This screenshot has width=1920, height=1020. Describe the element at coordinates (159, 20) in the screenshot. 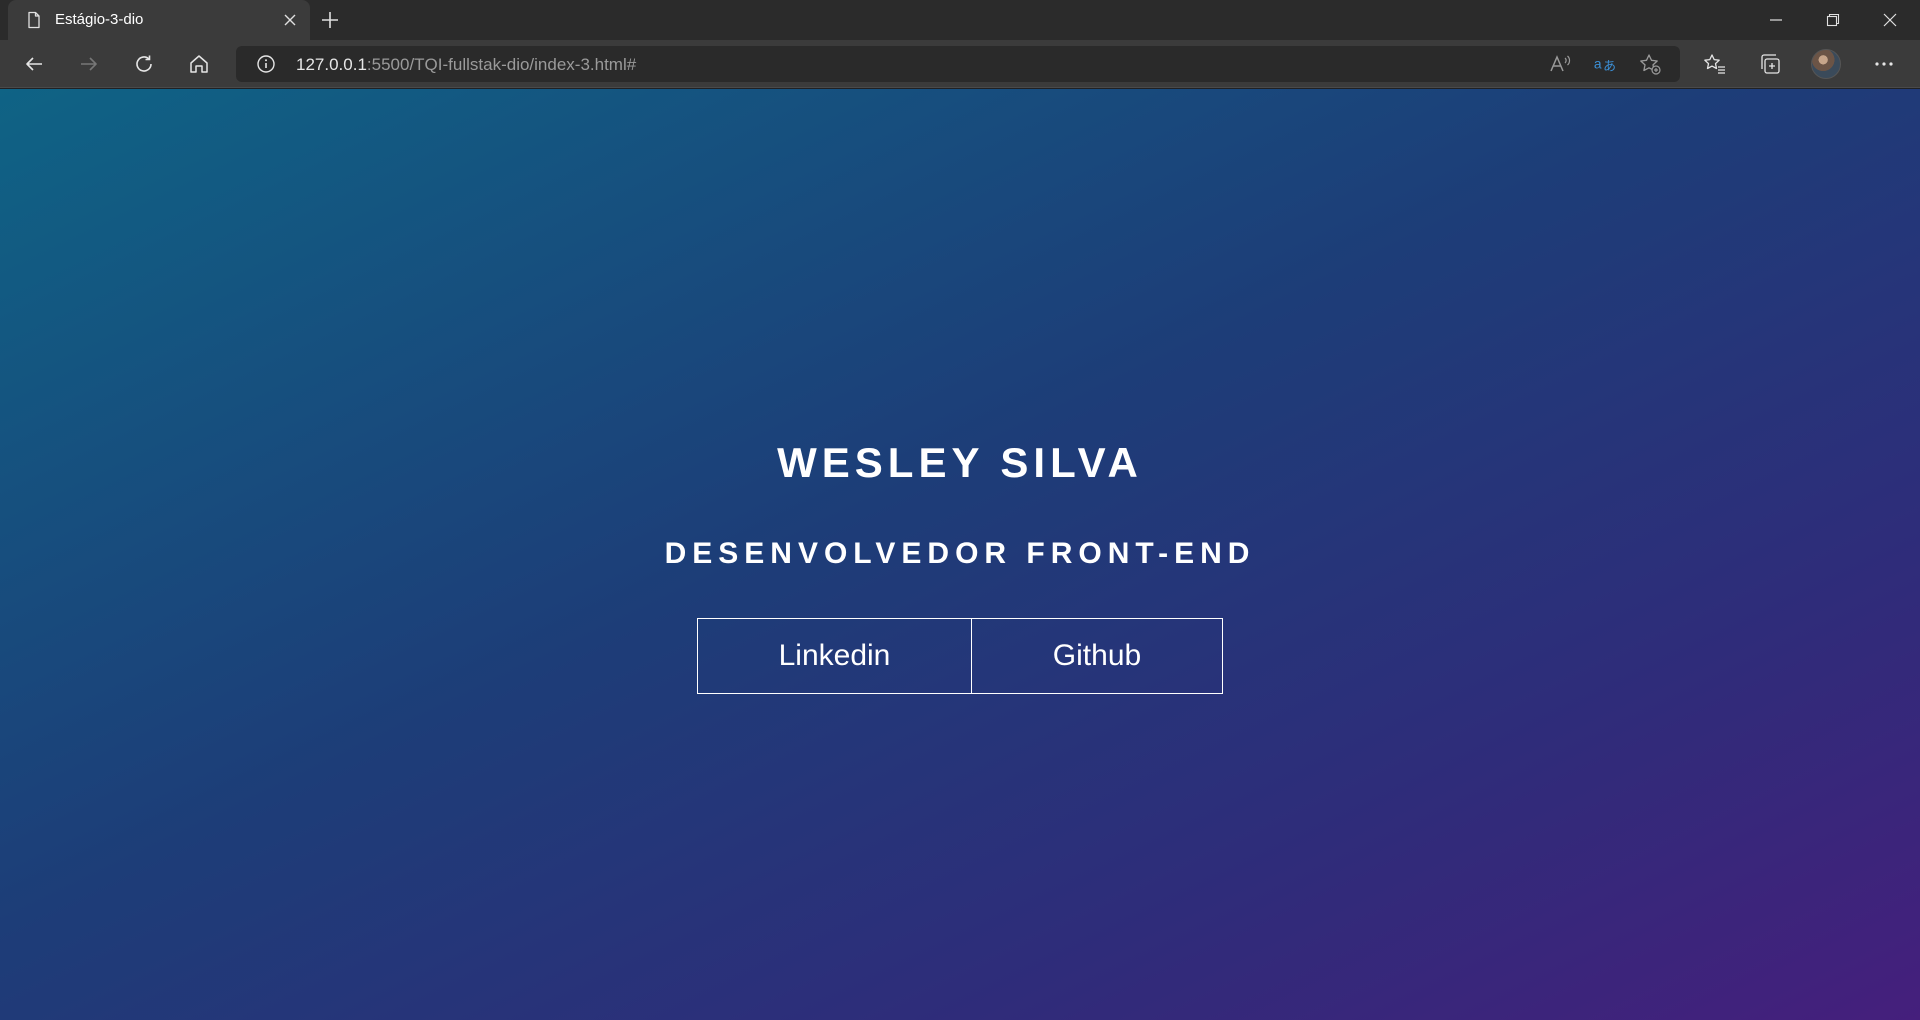

I see `browser-tab: Estágio-3-dio` at that location.